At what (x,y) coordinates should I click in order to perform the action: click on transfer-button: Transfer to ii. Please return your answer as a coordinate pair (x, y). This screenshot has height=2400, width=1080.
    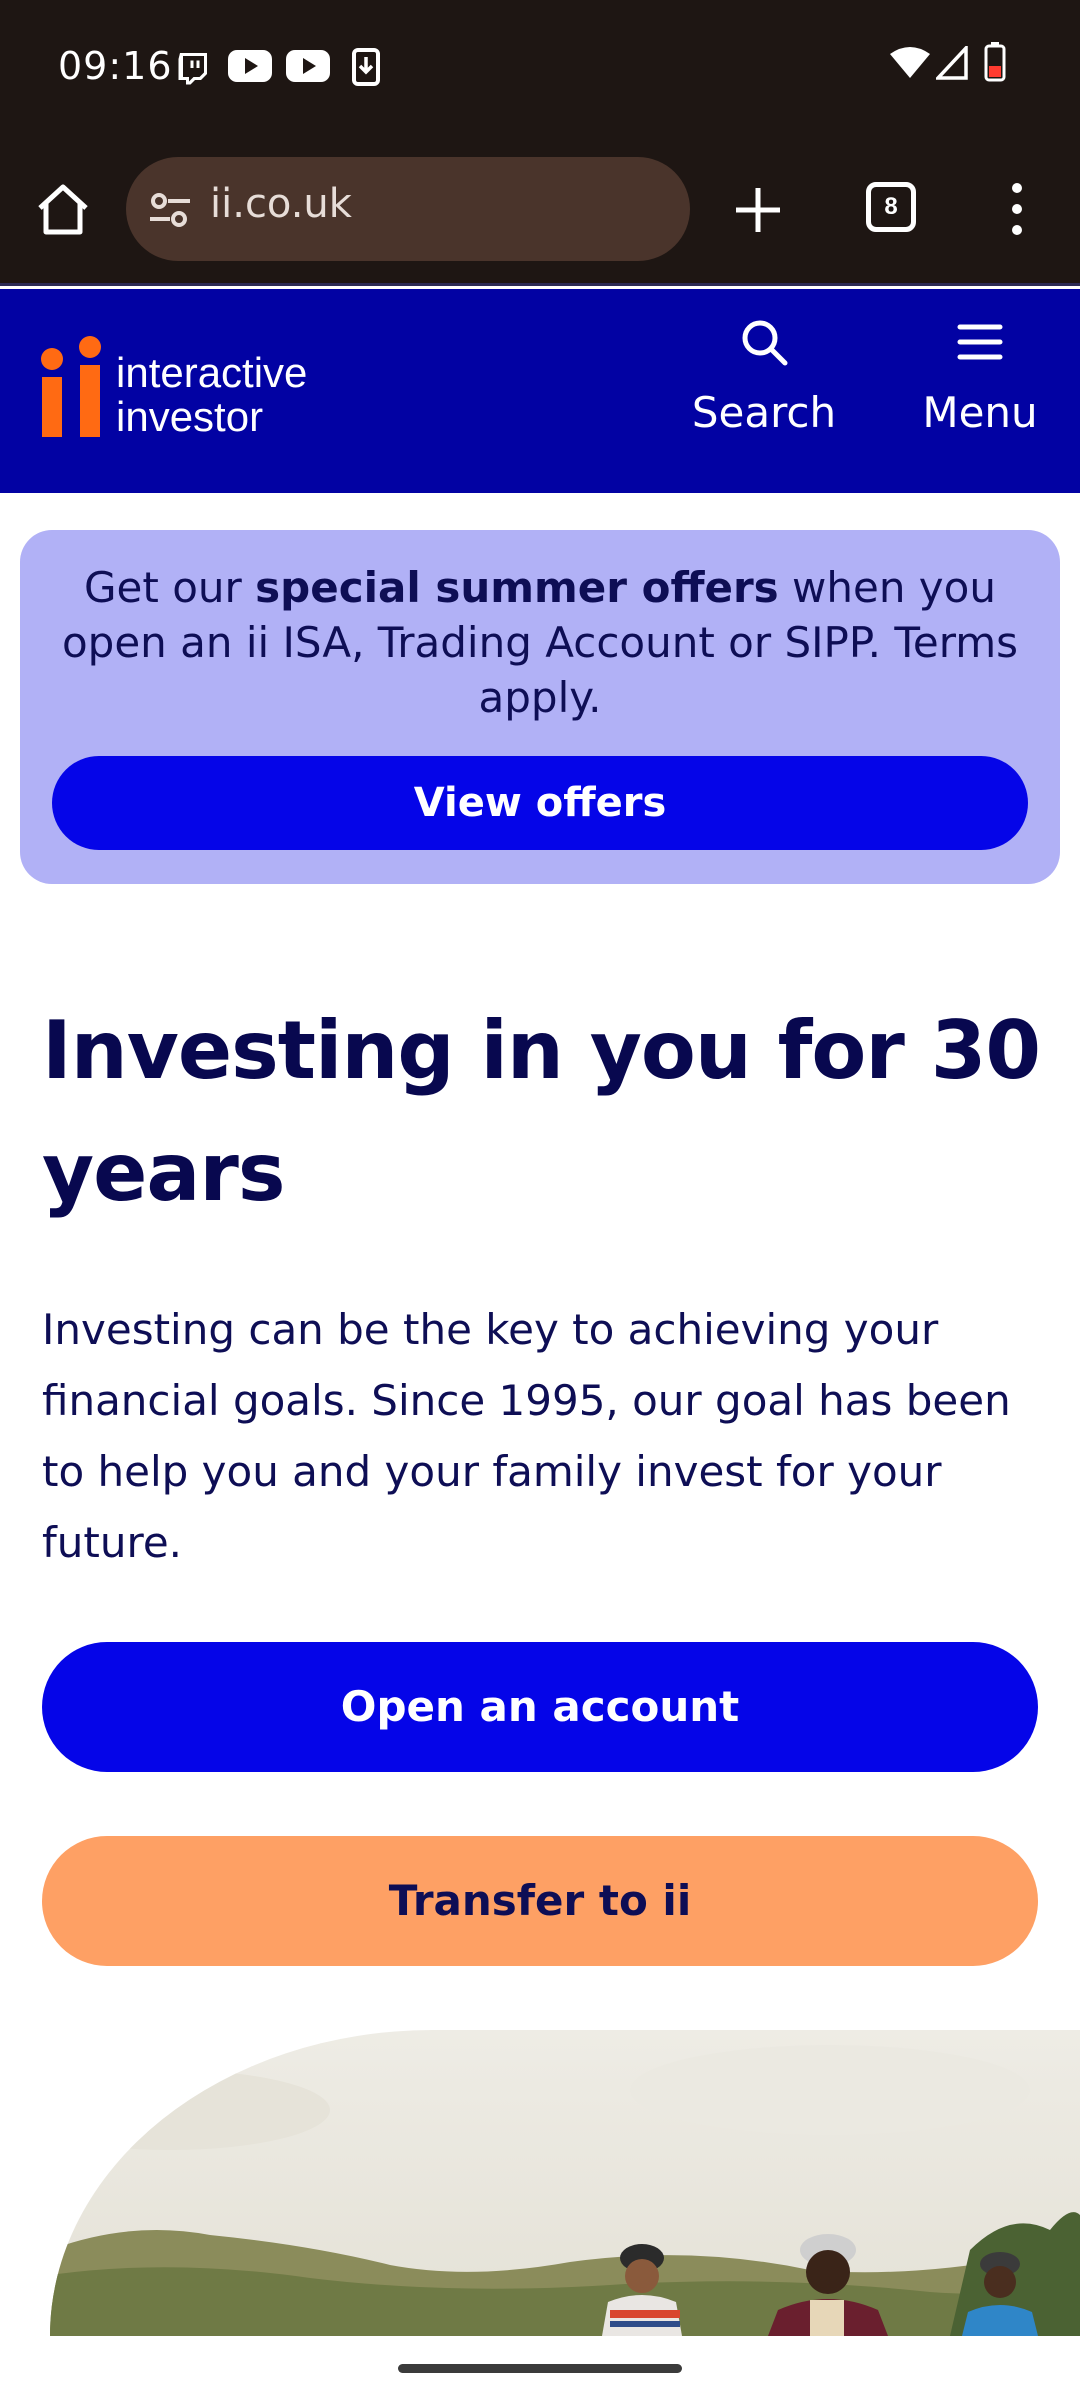
    Looking at the image, I should click on (540, 1901).